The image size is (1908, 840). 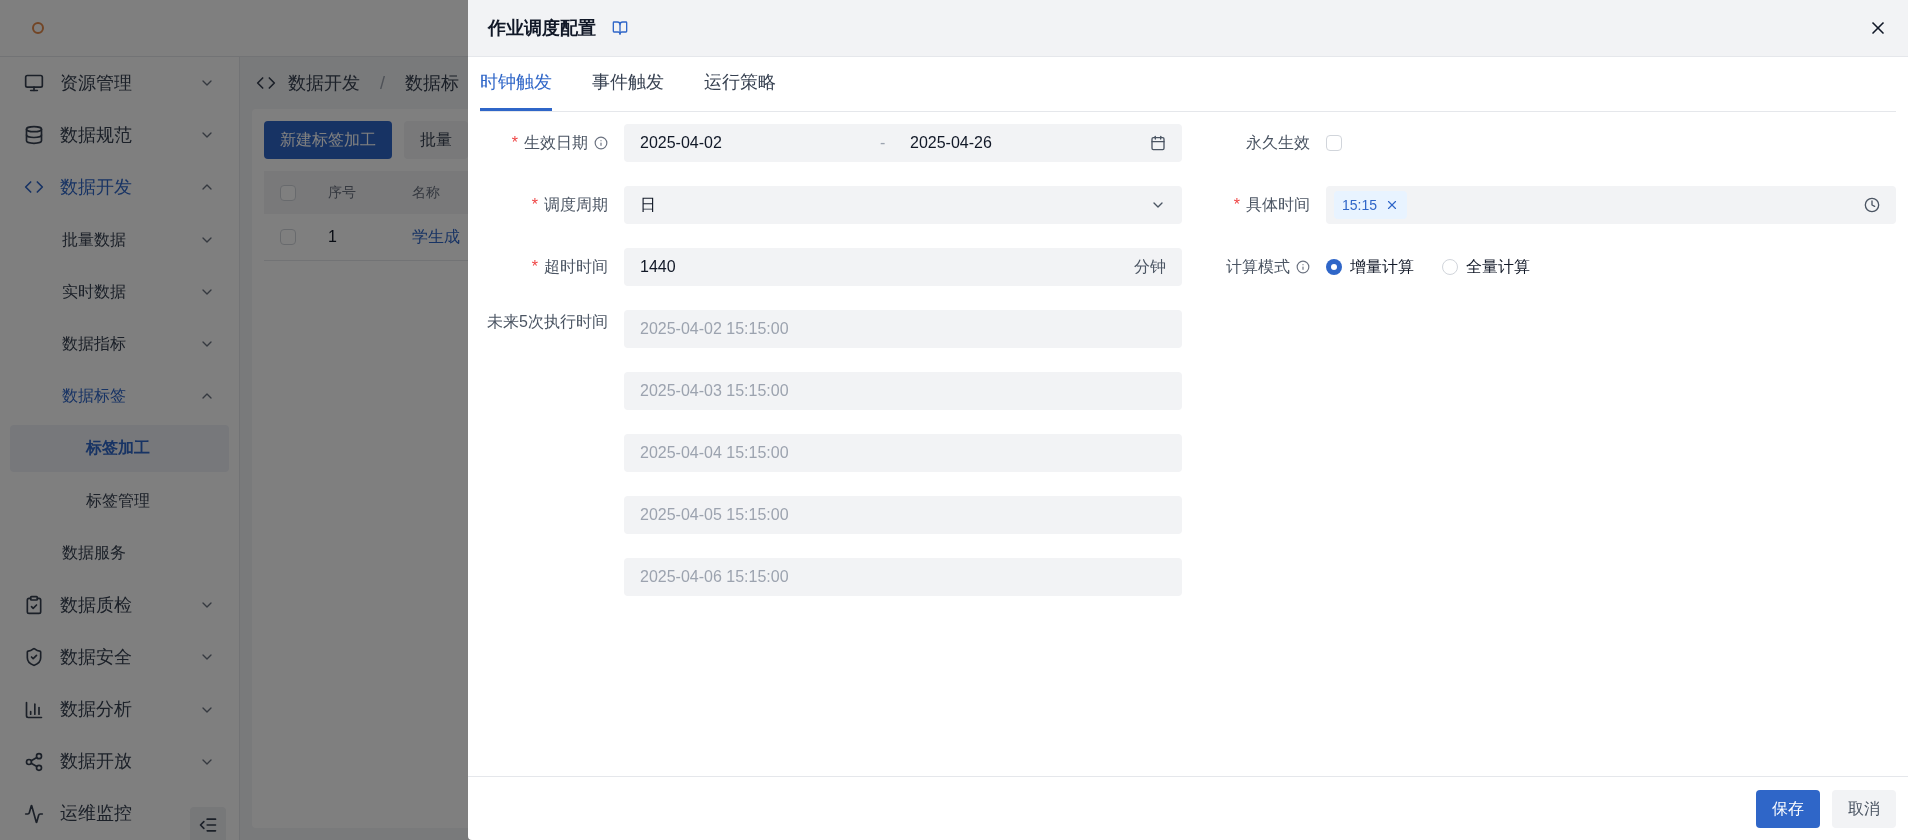 What do you see at coordinates (903, 329) in the screenshot?
I see `readonly-field: 2025-04-02 15:15:00` at bounding box center [903, 329].